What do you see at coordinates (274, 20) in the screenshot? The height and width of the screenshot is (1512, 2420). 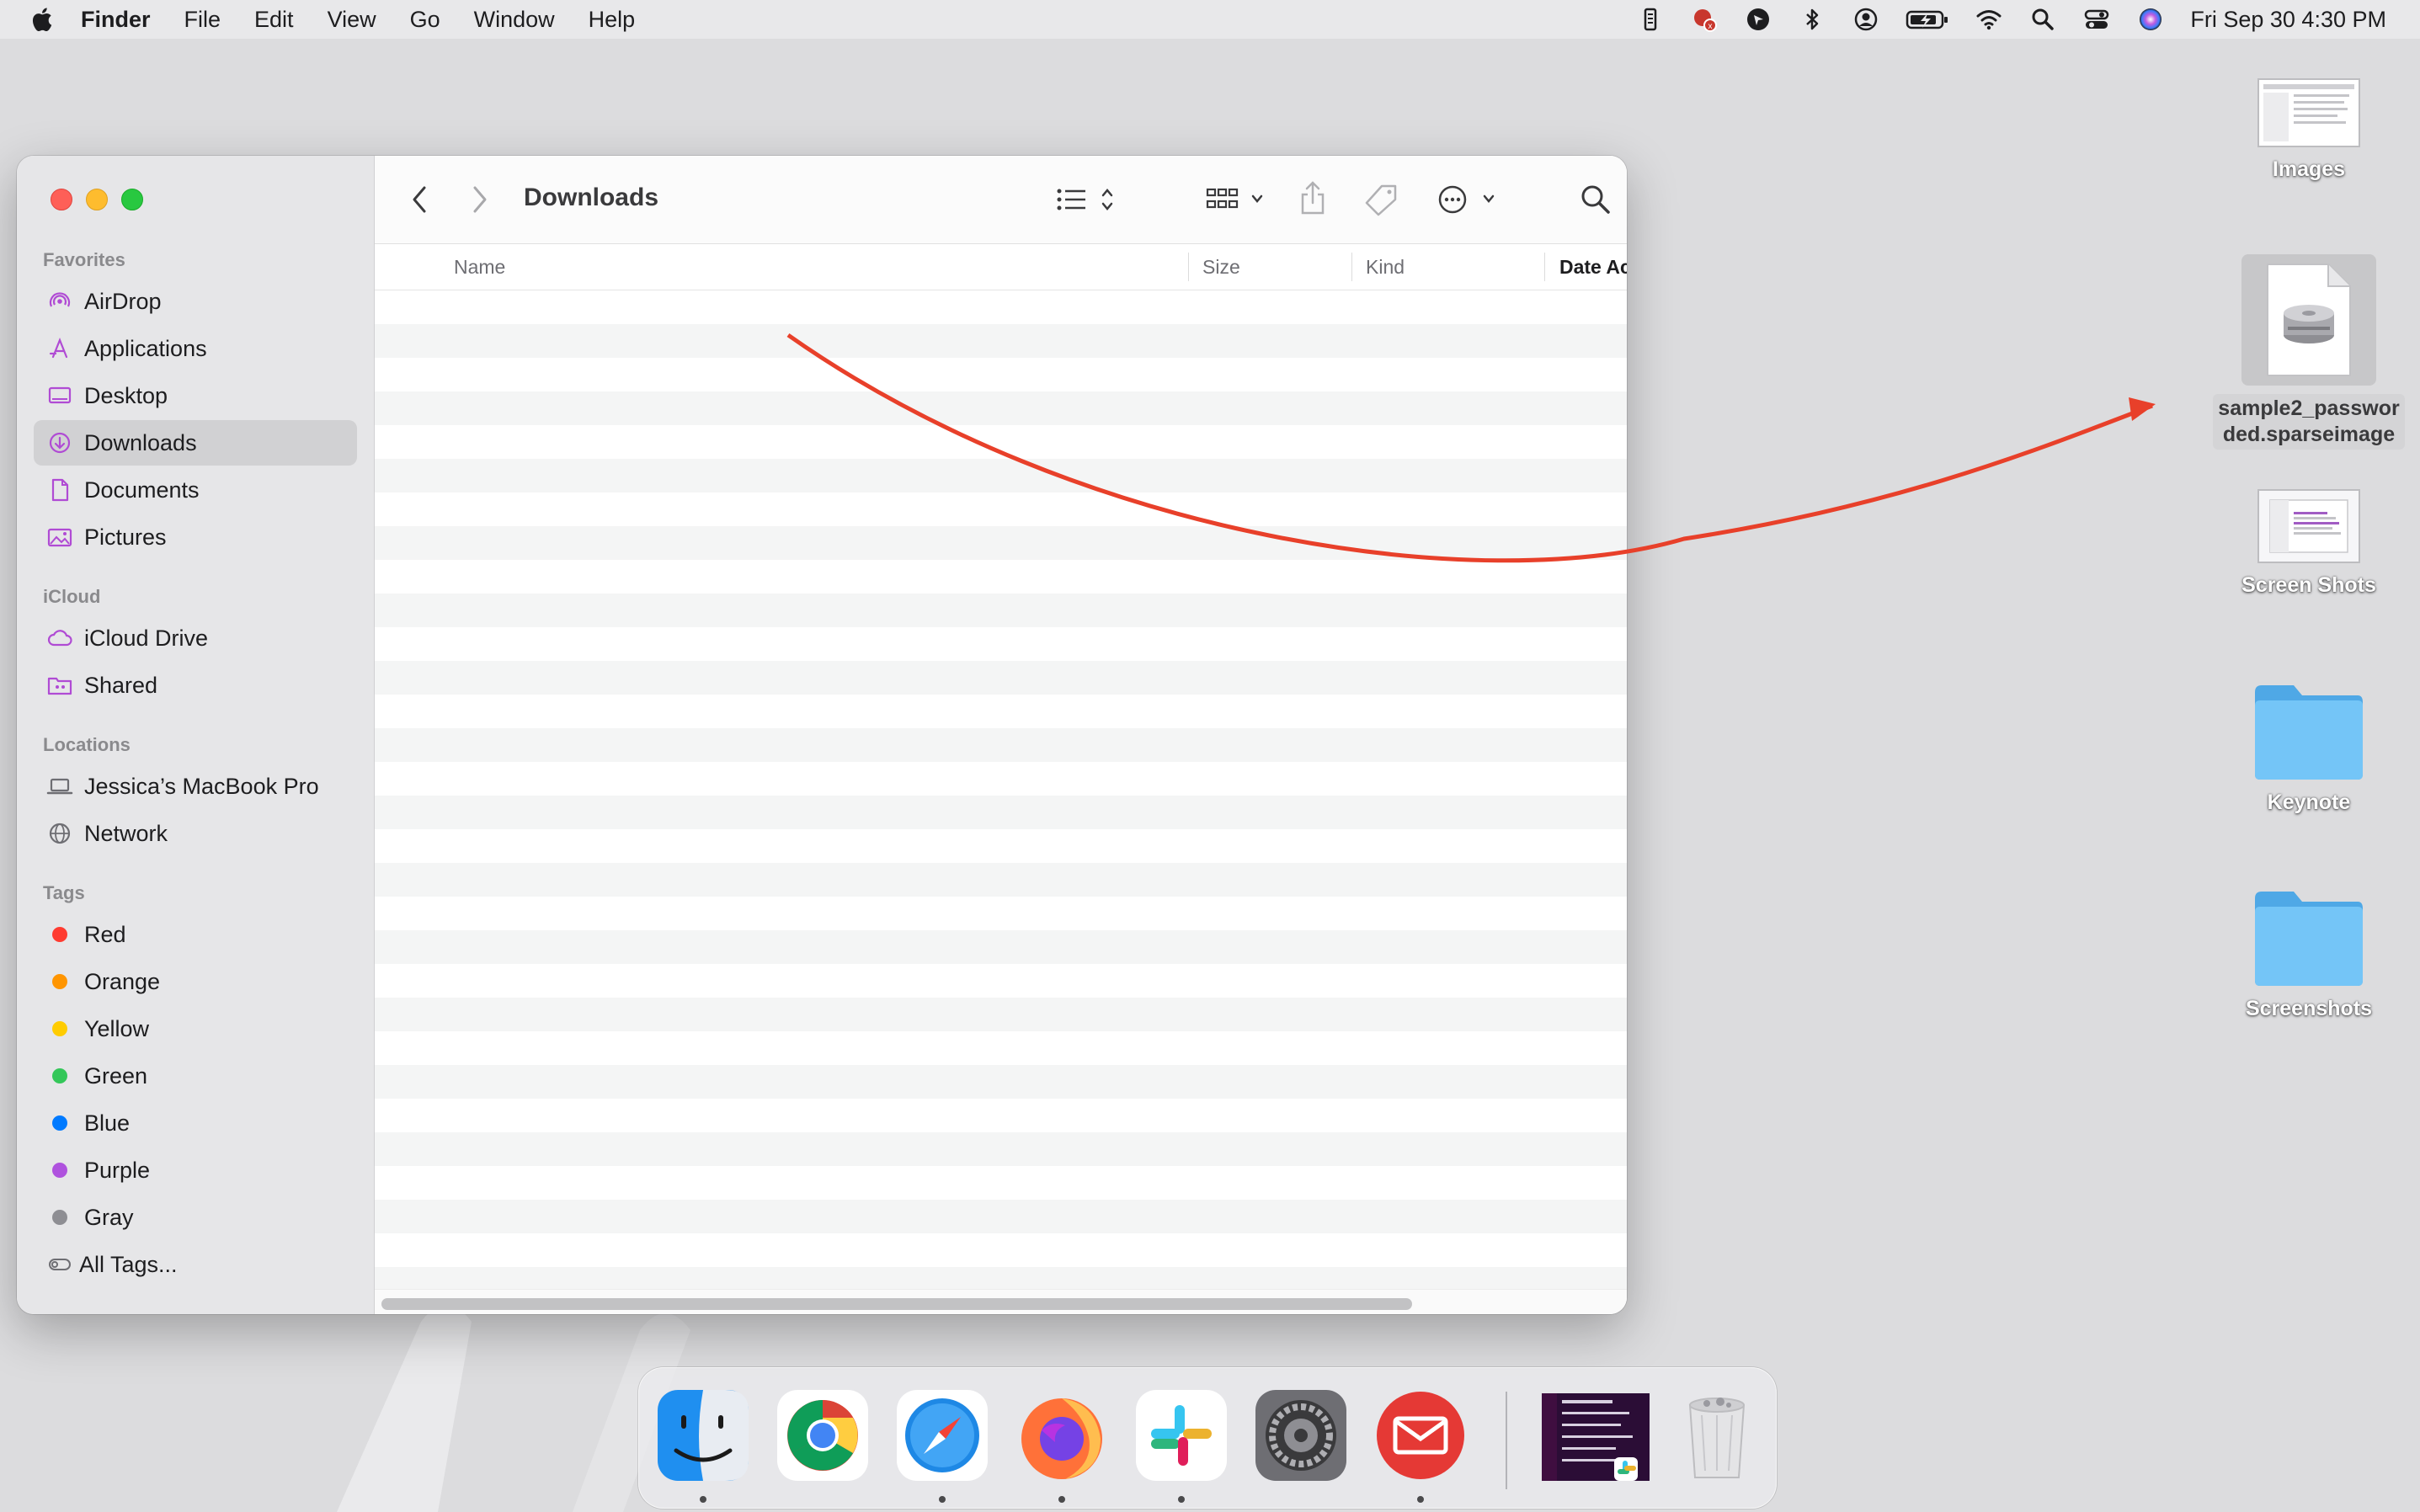 I see `menu-edit: Edit` at bounding box center [274, 20].